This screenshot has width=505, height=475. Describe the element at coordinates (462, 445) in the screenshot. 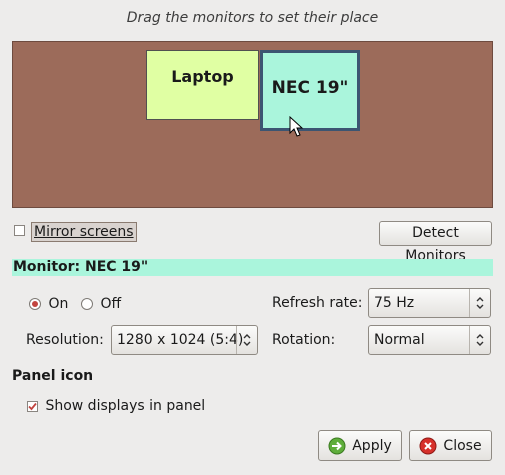

I see `close-label: Close` at that location.